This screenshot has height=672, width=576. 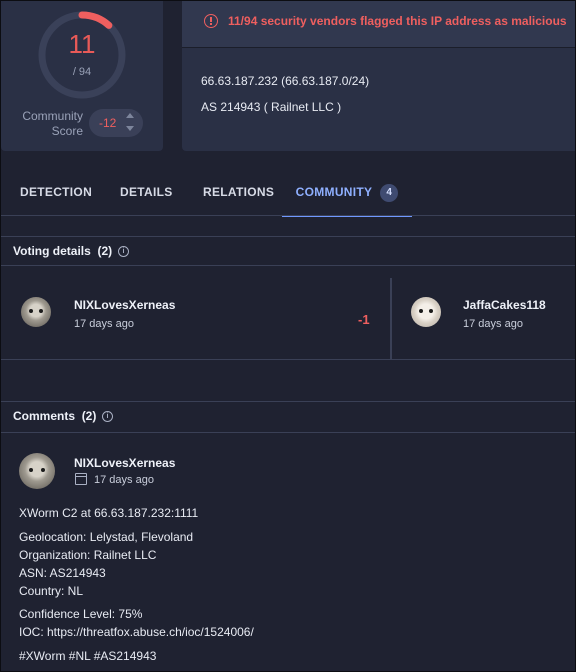 What do you see at coordinates (288, 215) in the screenshot?
I see `tabs-divider` at bounding box center [288, 215].